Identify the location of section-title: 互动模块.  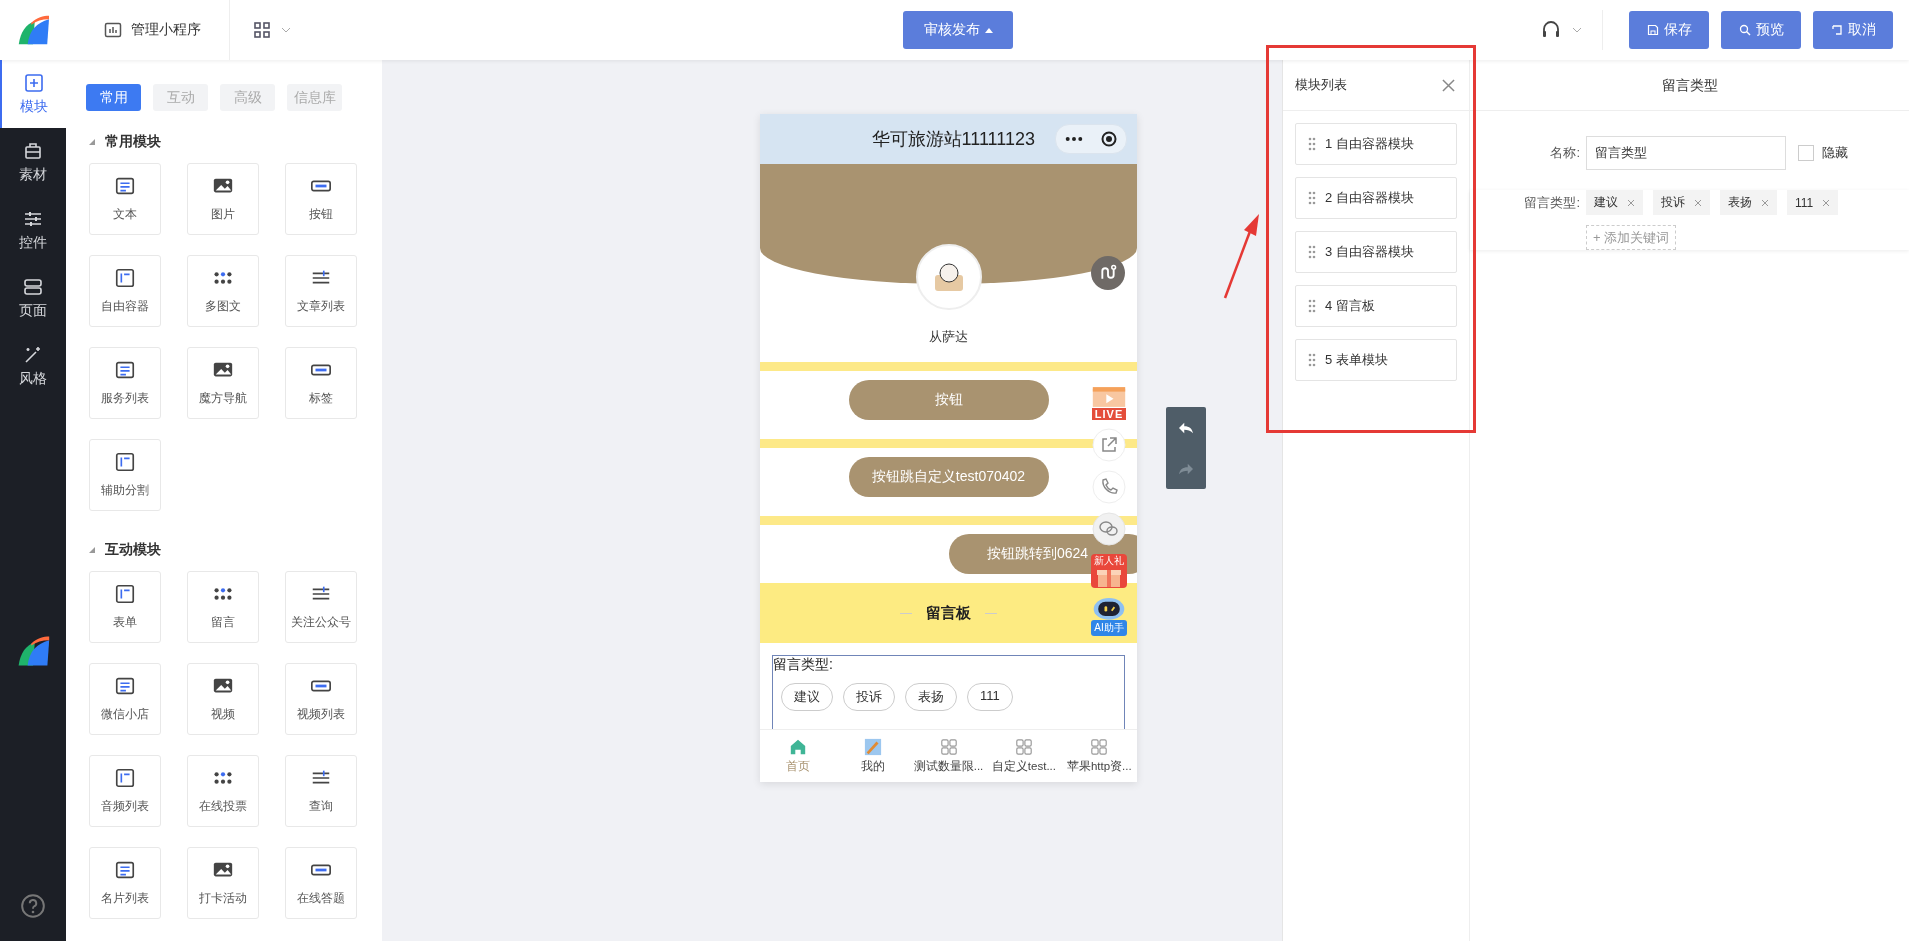
(133, 550).